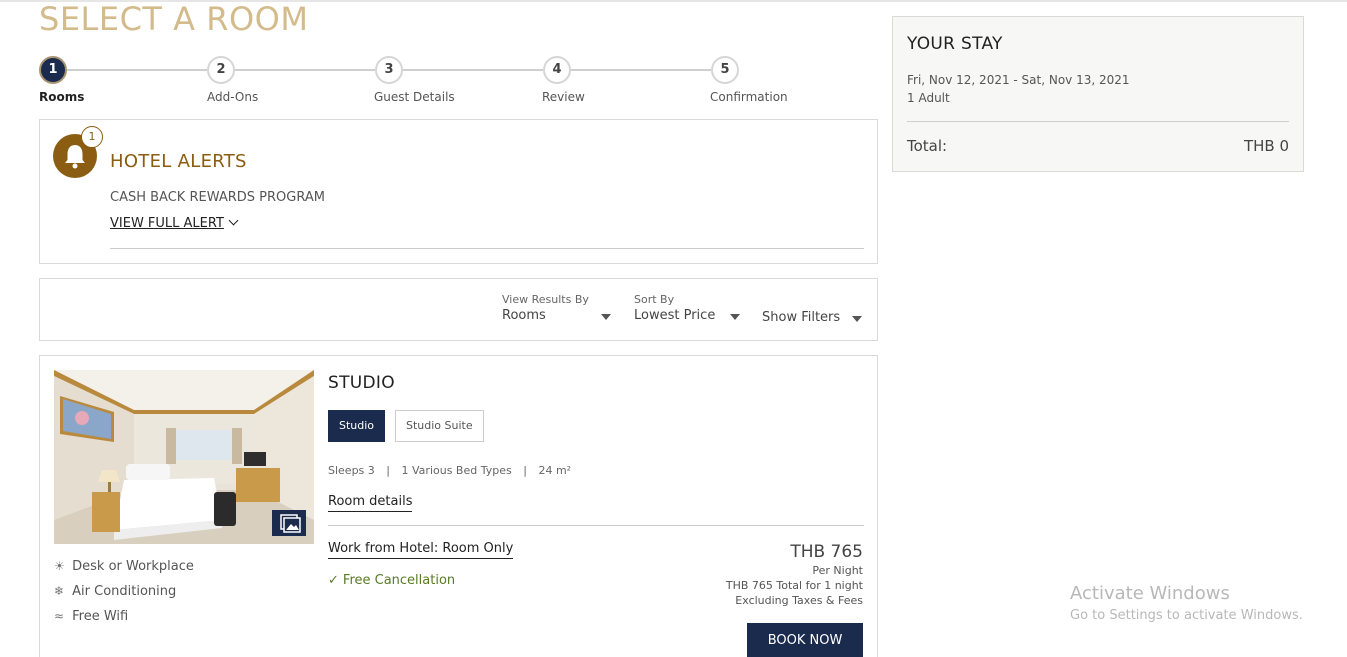 The height and width of the screenshot is (657, 1347). Describe the element at coordinates (1018, 80) in the screenshot. I see `stay-dates: Fri, Nov 12, 2021 - Sat, Nov 13, 2021` at that location.